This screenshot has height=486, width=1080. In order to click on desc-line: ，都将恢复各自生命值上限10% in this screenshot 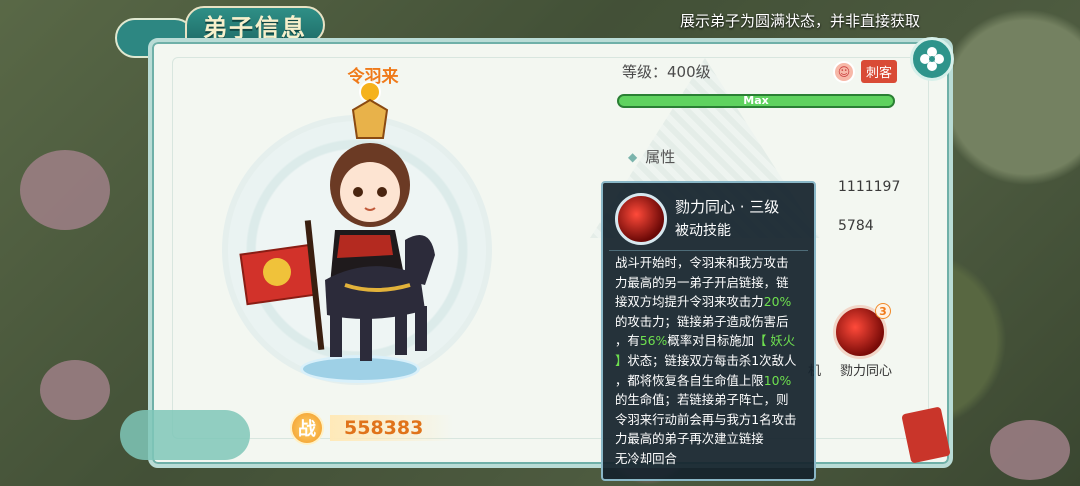, I will do `click(715, 381)`.